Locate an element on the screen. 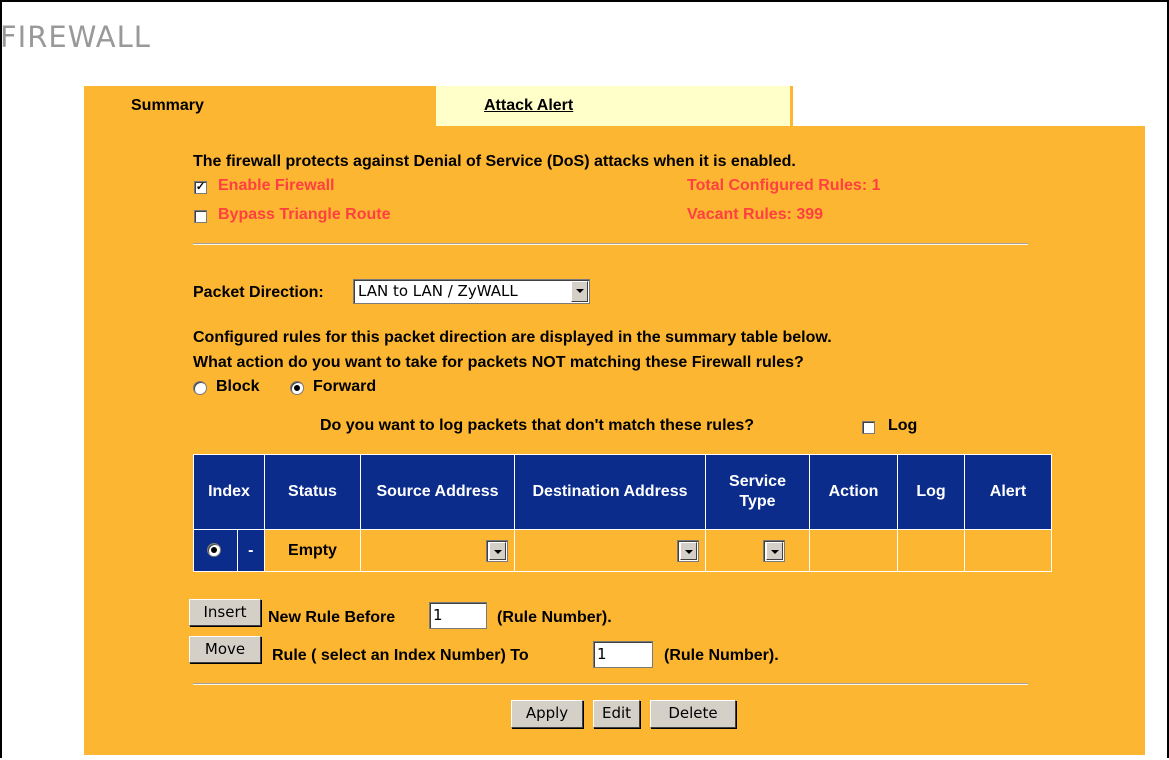 The height and width of the screenshot is (760, 1169). table-row: - Empty is located at coordinates (622, 550).